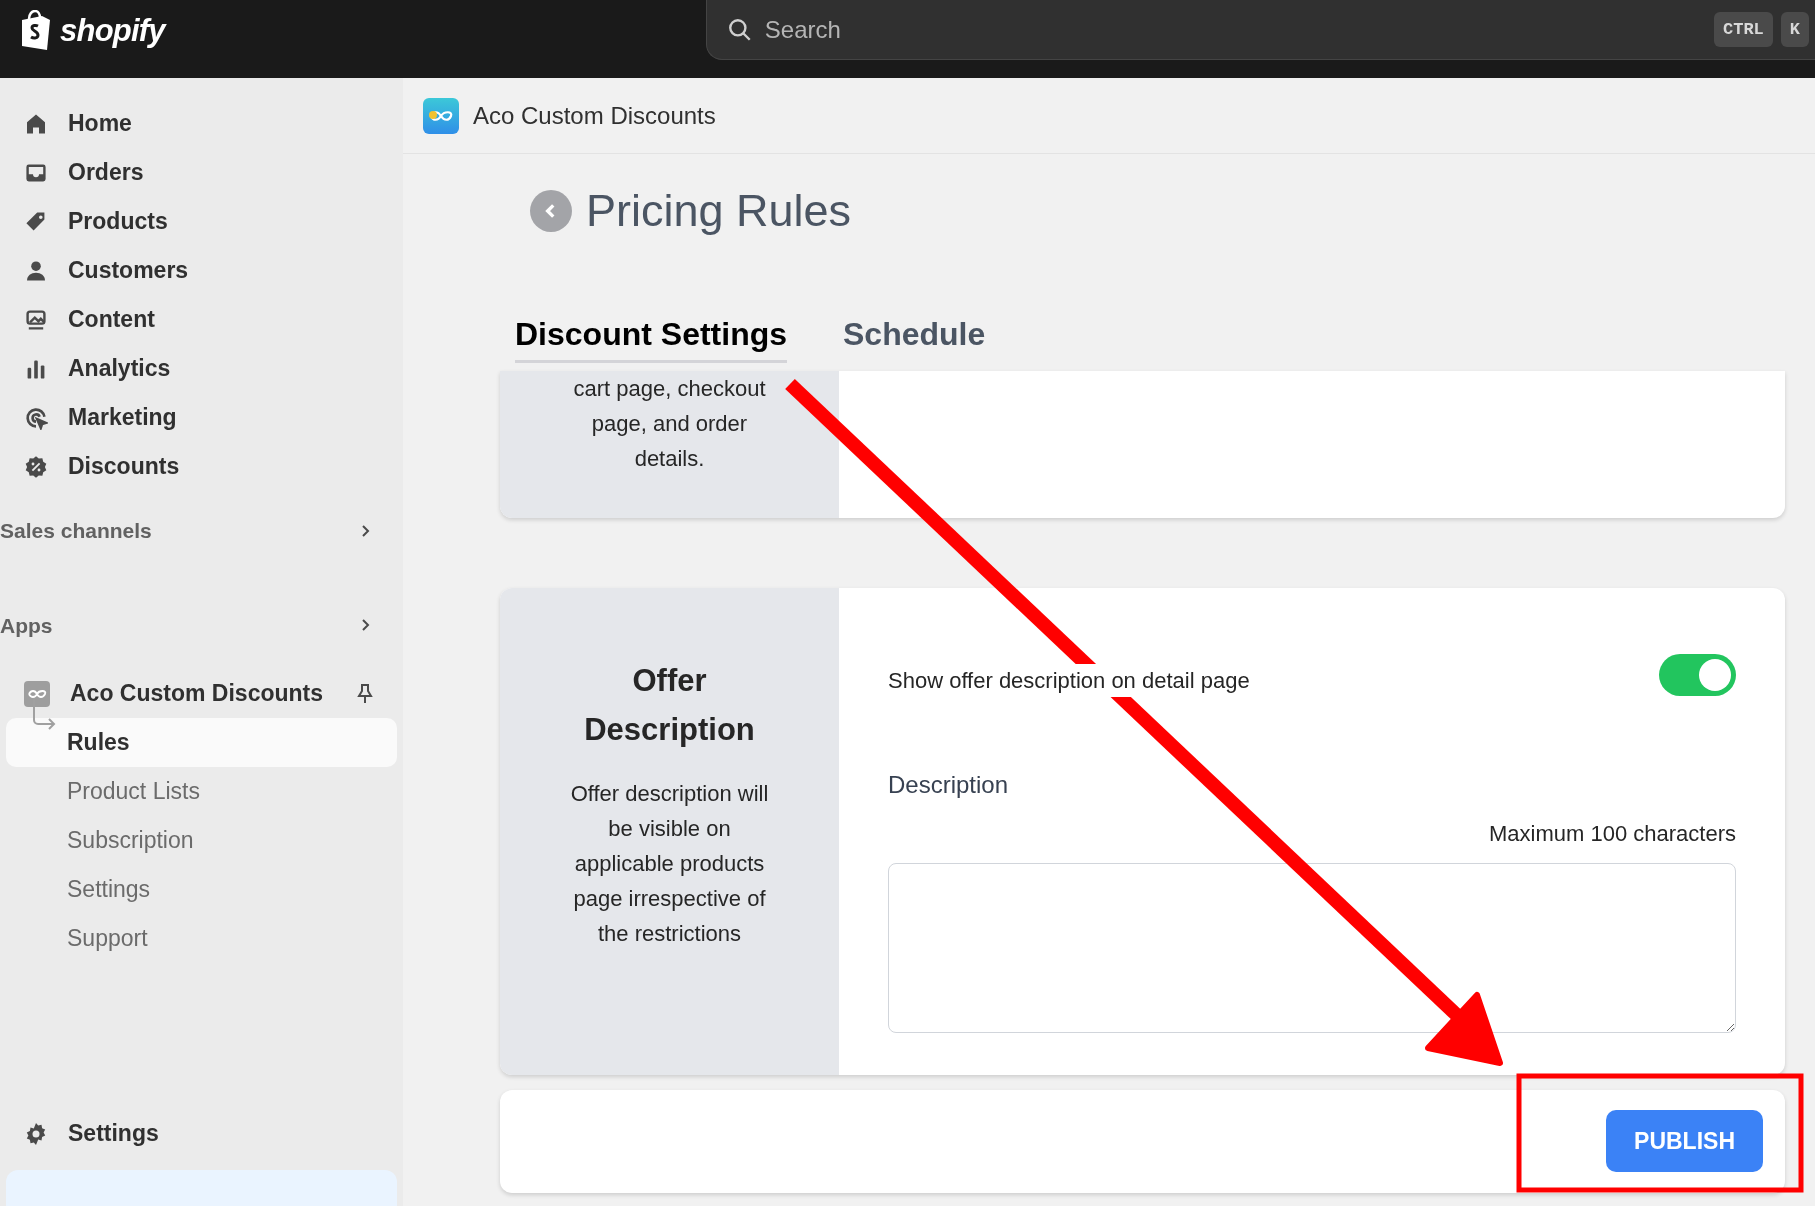  Describe the element at coordinates (594, 115) in the screenshot. I see `app-title: Aco Custom Discounts` at that location.